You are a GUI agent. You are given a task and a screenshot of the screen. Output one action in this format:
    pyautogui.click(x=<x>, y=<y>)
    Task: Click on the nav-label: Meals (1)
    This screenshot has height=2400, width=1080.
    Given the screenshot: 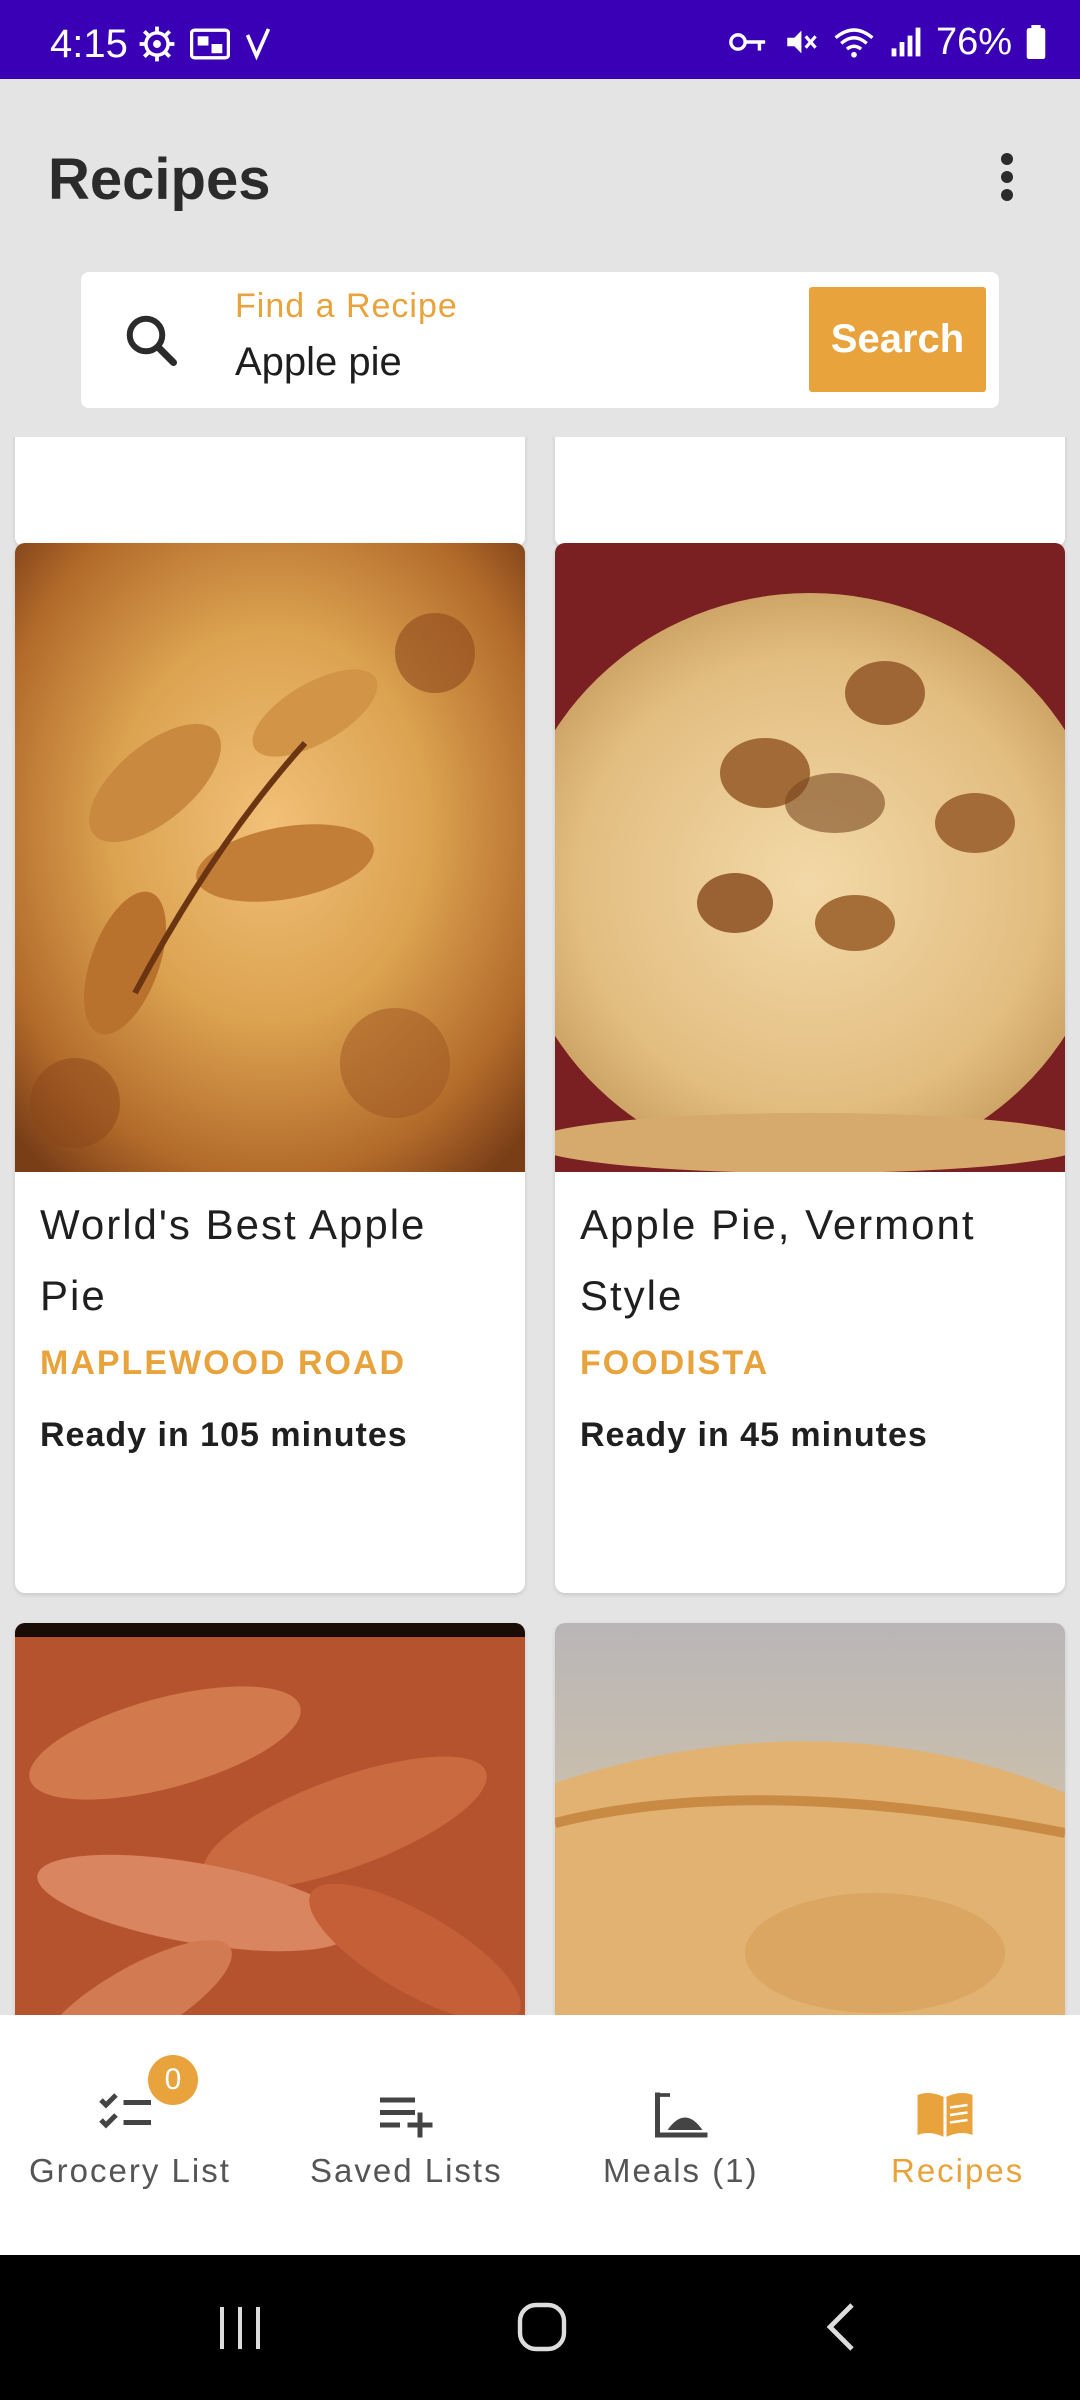 What is the action you would take?
    pyautogui.click(x=681, y=2170)
    